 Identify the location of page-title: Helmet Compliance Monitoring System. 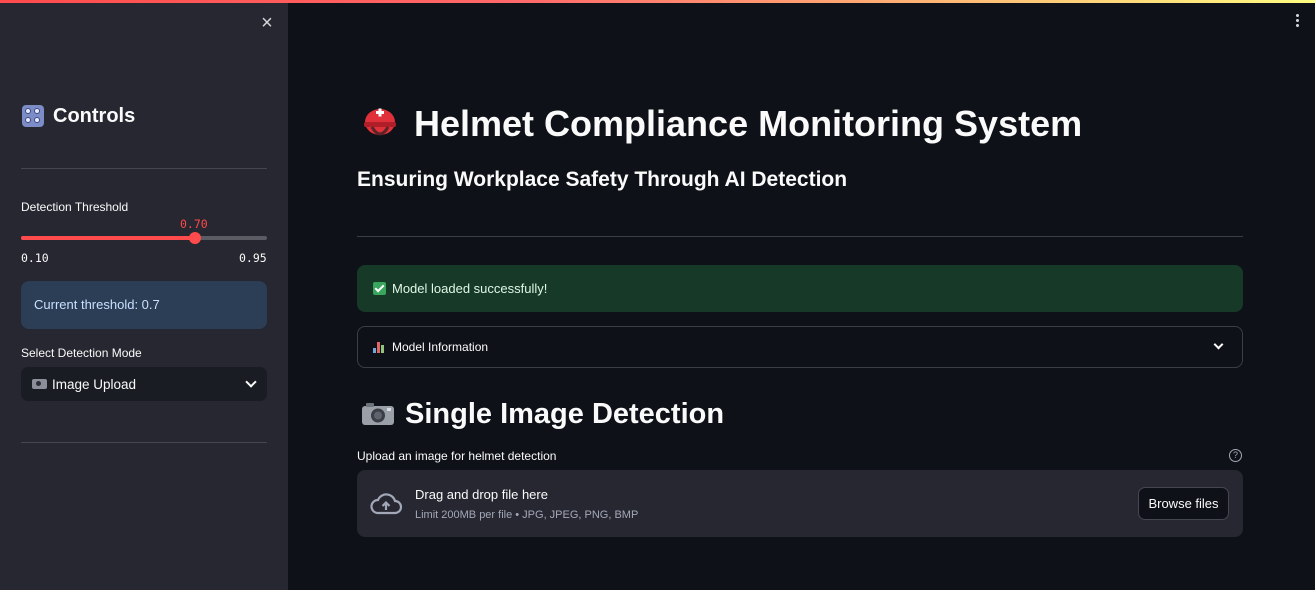
(722, 124).